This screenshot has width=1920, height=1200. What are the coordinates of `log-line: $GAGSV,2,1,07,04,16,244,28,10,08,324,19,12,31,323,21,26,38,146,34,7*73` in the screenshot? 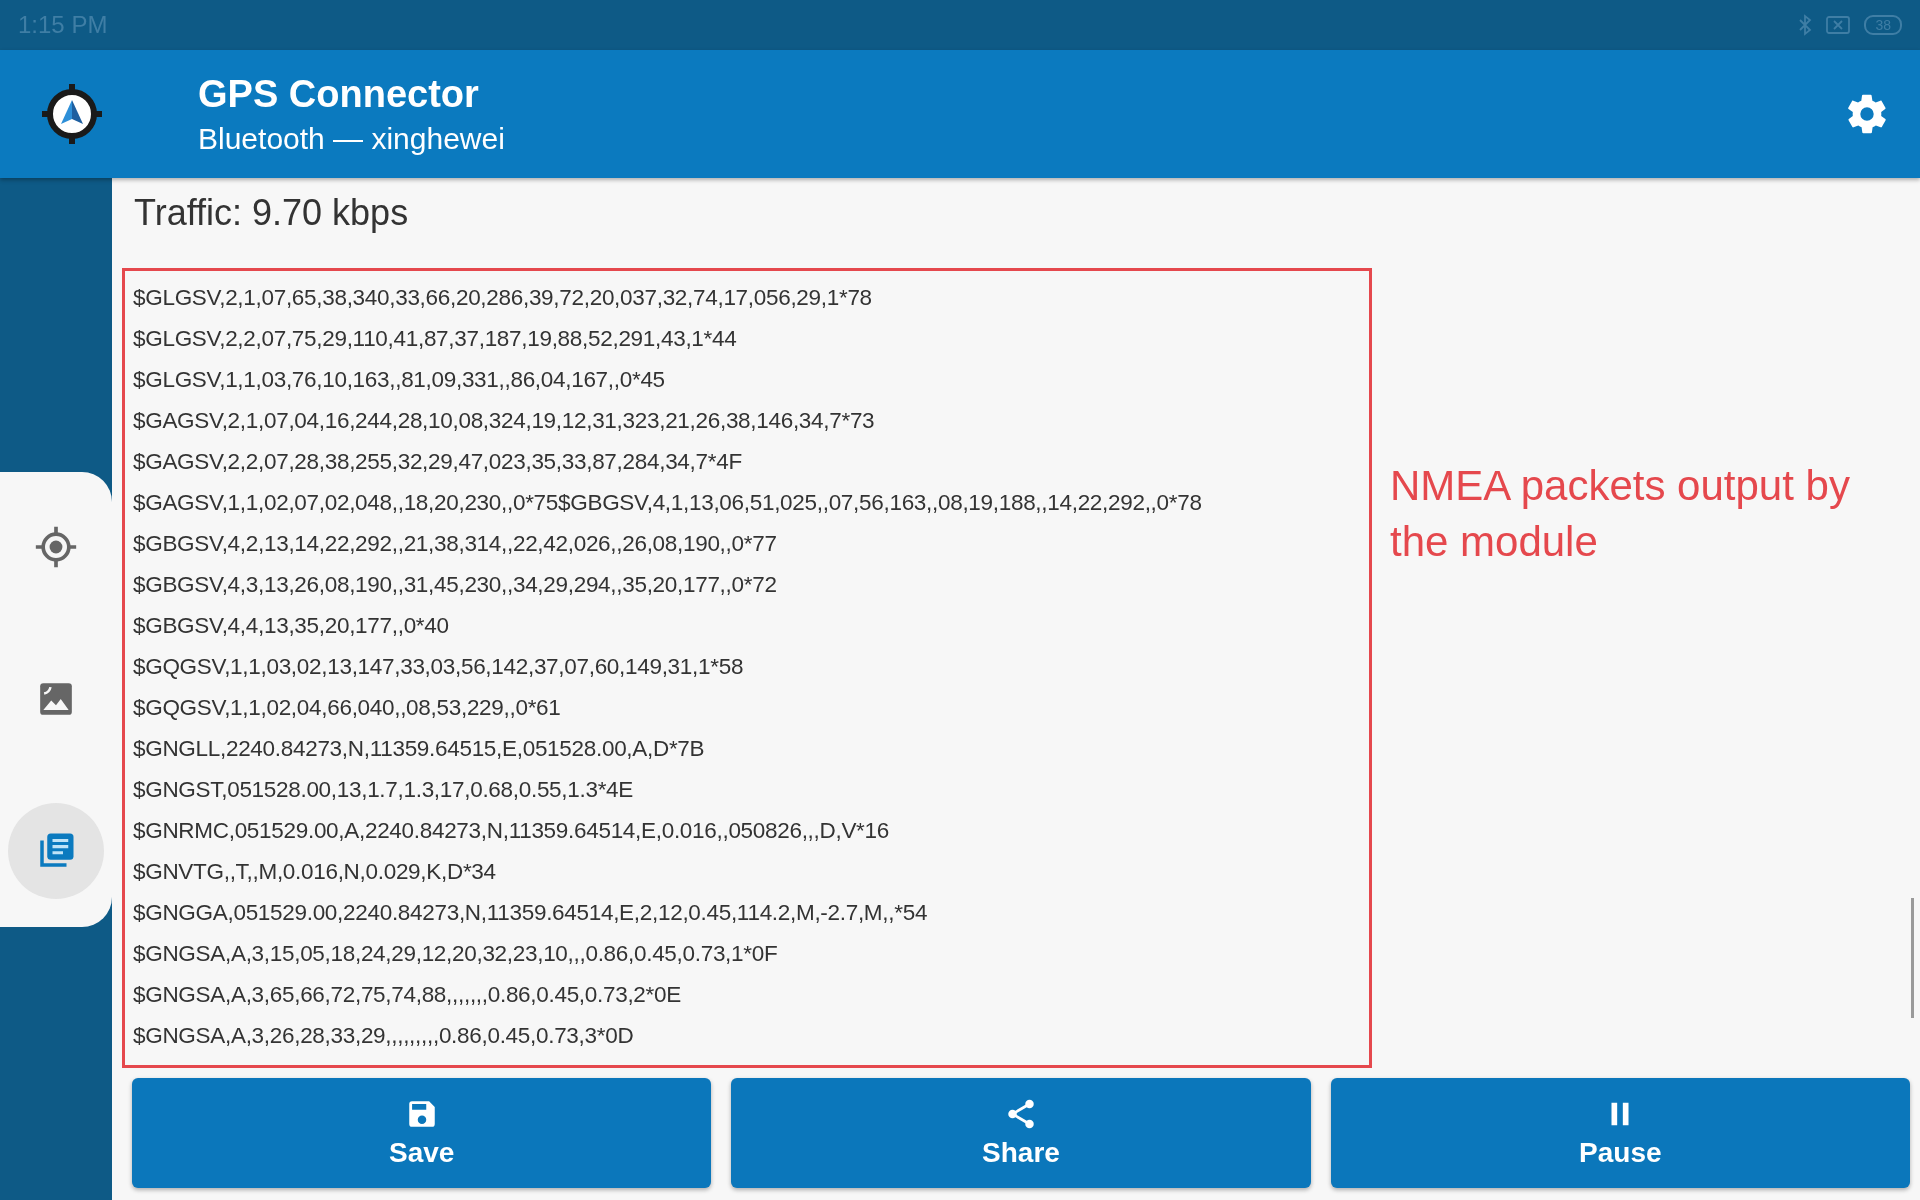 It's located at (504, 421).